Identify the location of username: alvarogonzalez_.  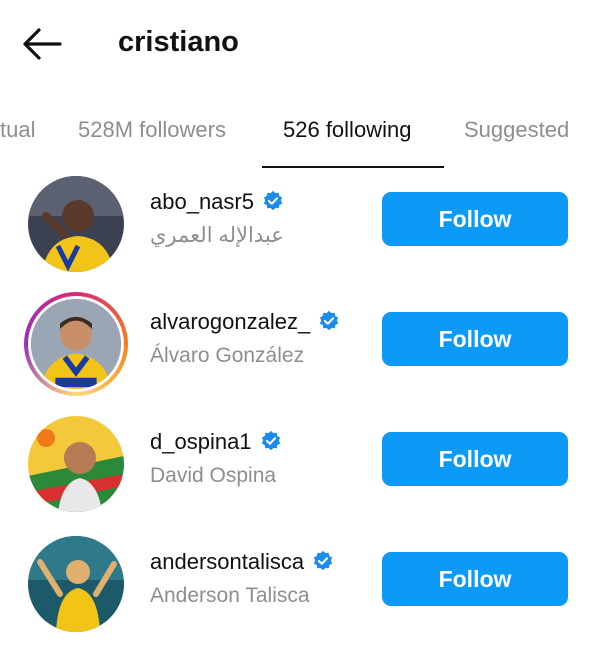
(245, 322).